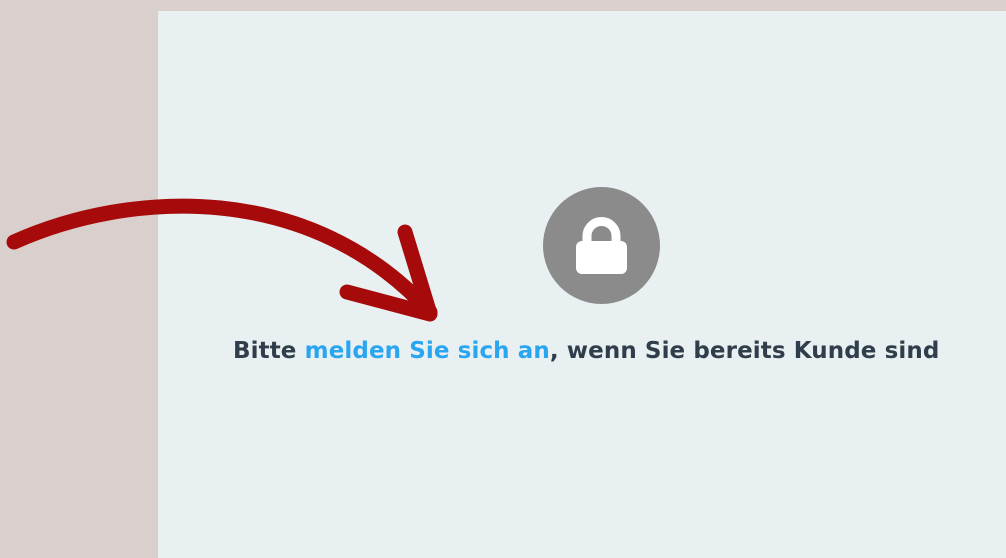 The image size is (1006, 558). What do you see at coordinates (744, 351) in the screenshot?
I see `notice-suffix: , wenn Sie bereits Kunde sind` at bounding box center [744, 351].